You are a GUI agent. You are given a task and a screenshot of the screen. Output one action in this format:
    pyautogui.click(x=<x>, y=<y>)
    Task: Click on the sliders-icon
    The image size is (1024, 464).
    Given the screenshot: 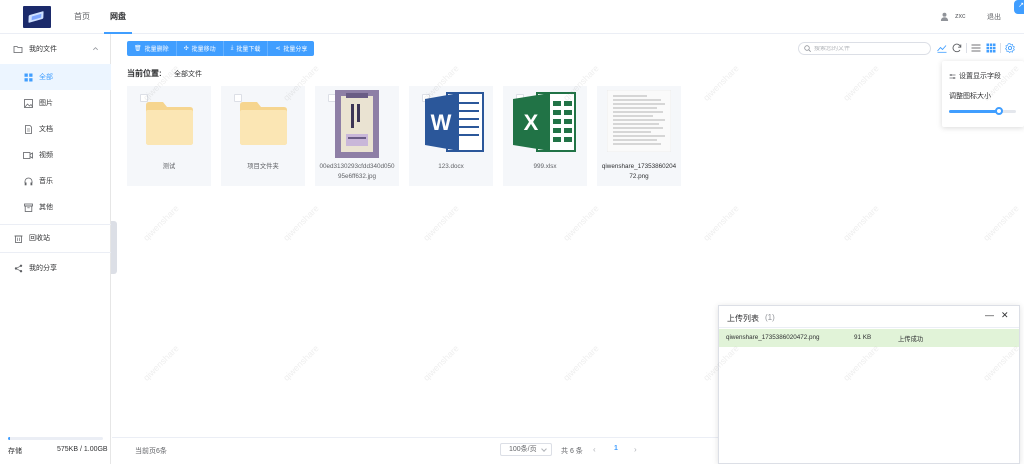 What is the action you would take?
    pyautogui.click(x=952, y=76)
    